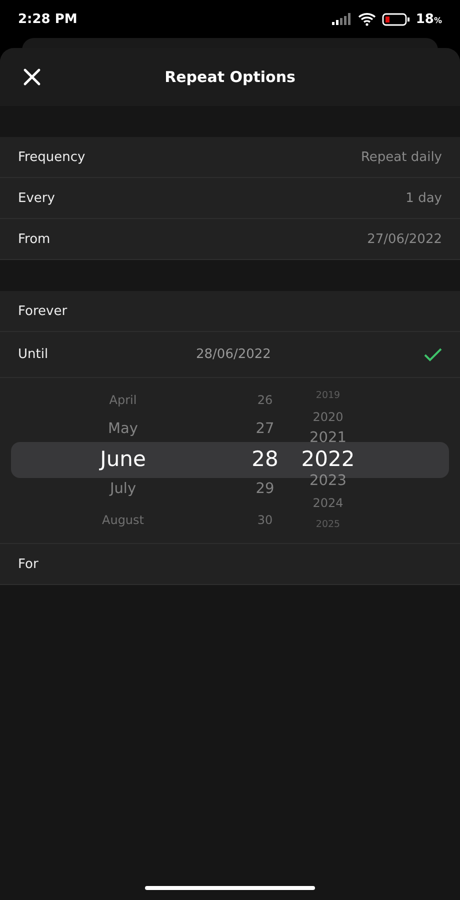  What do you see at coordinates (123, 430) in the screenshot?
I see `picker-item: May` at bounding box center [123, 430].